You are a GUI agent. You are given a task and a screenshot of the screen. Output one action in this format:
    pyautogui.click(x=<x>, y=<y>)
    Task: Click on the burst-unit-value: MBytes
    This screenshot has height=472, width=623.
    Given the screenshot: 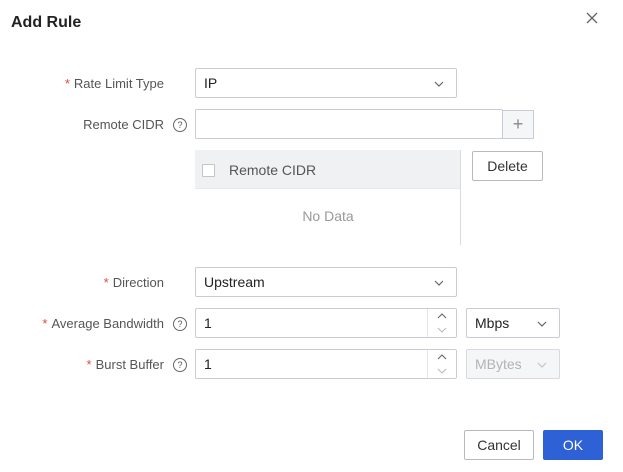 What is the action you would take?
    pyautogui.click(x=498, y=364)
    